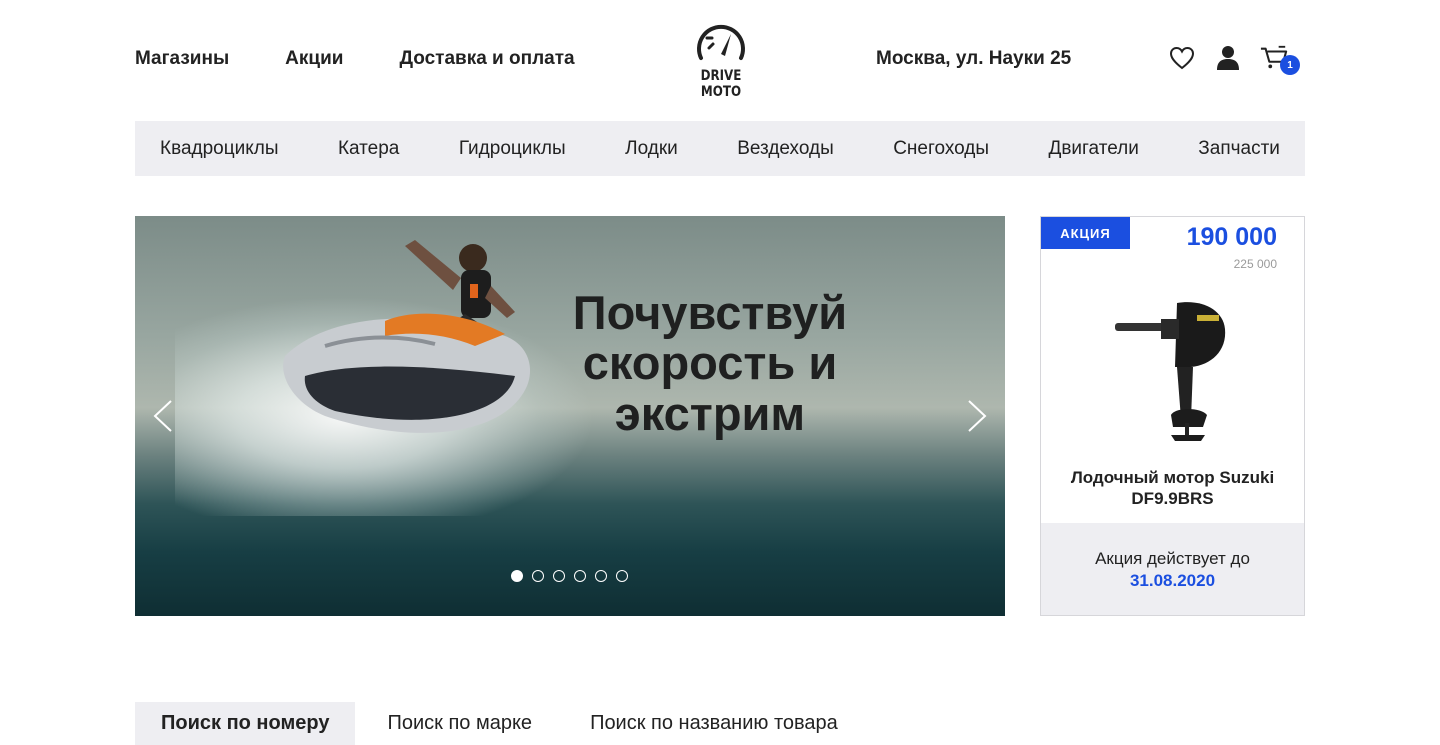  What do you see at coordinates (721, 42) in the screenshot?
I see `speedometer-icon` at bounding box center [721, 42].